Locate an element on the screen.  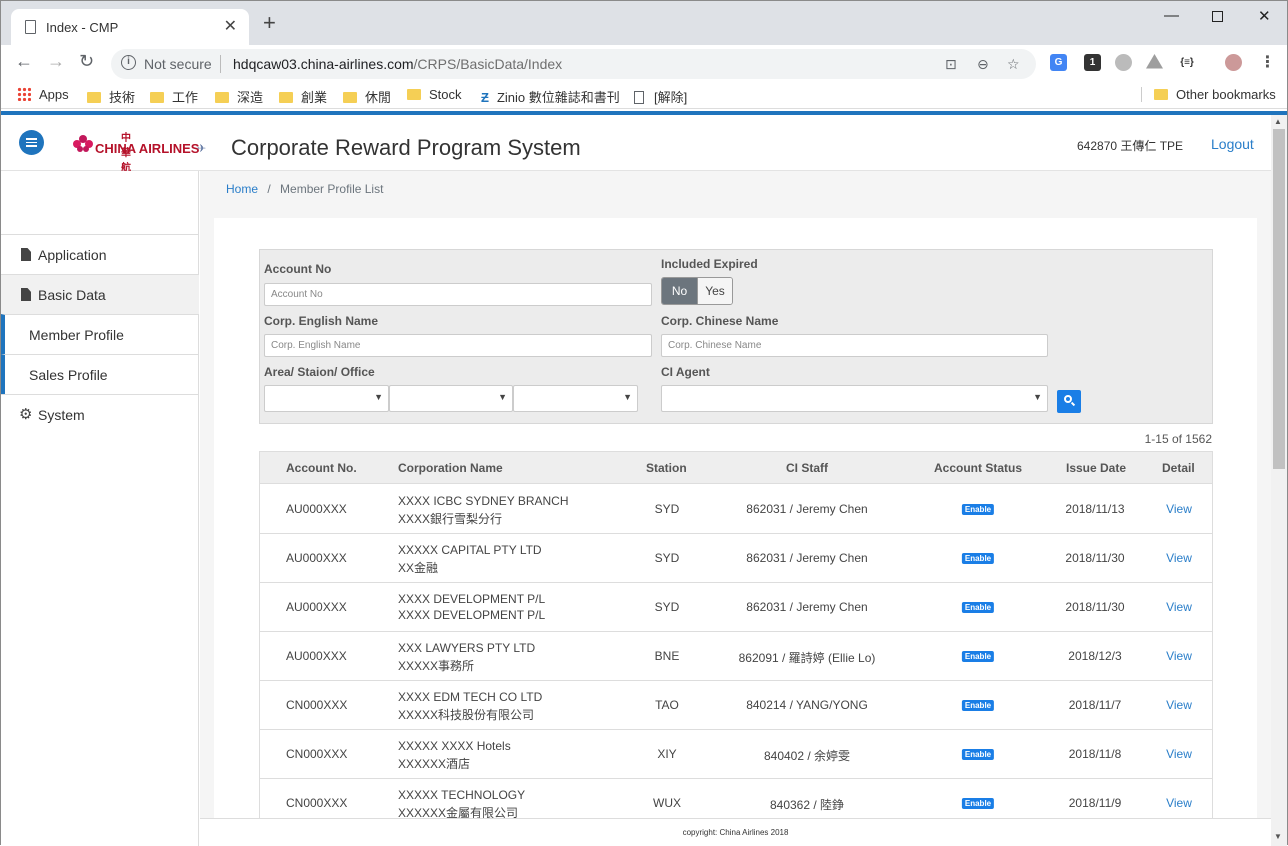
forward-icon: → is located at coordinates (56, 61).